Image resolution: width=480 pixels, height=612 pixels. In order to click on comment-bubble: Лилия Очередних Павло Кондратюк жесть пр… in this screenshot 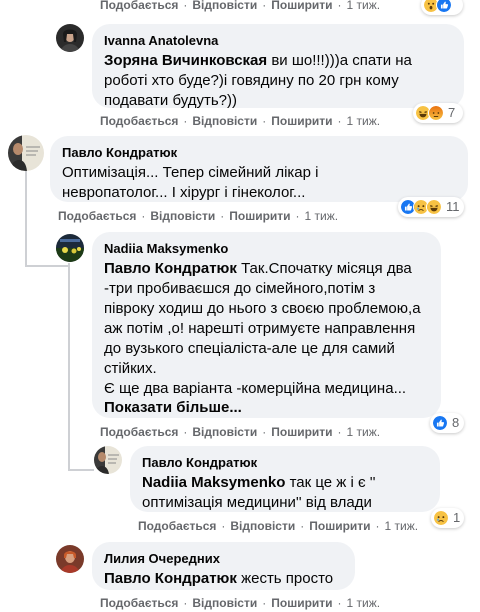, I will do `click(223, 566)`.